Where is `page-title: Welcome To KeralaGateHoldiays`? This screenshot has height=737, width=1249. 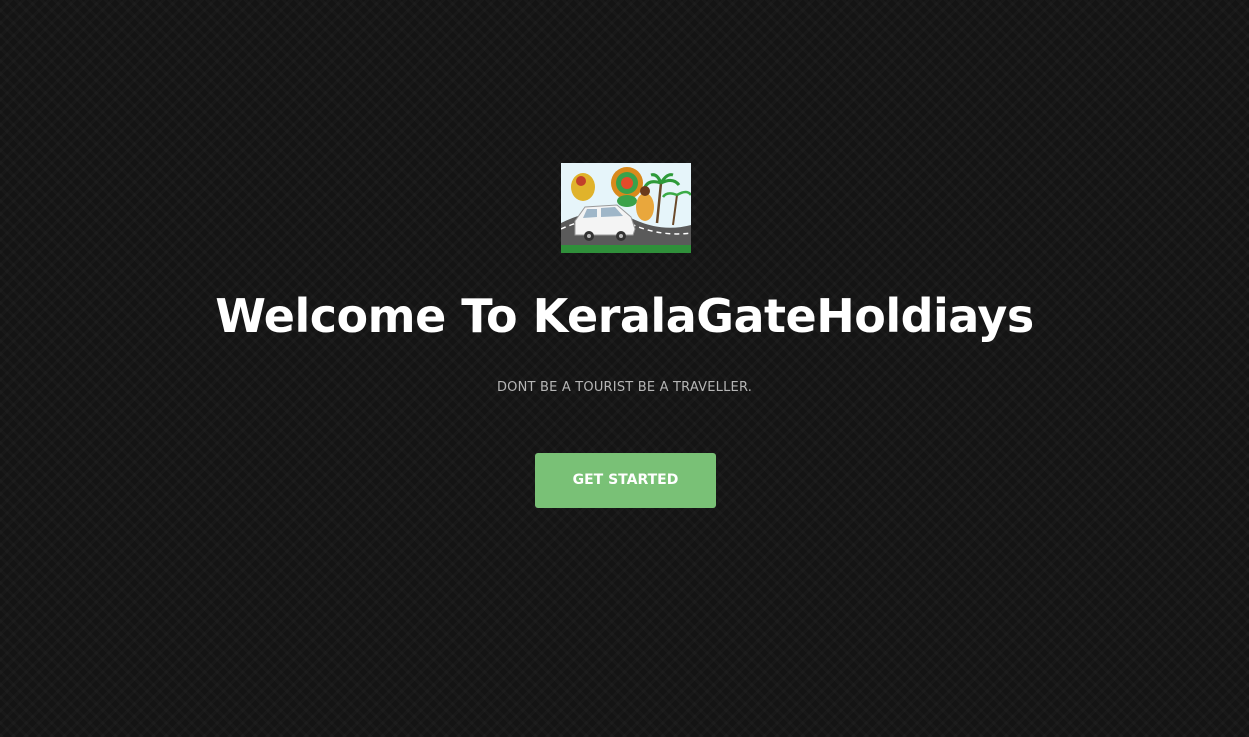 page-title: Welcome To KeralaGateHoldiays is located at coordinates (624, 316).